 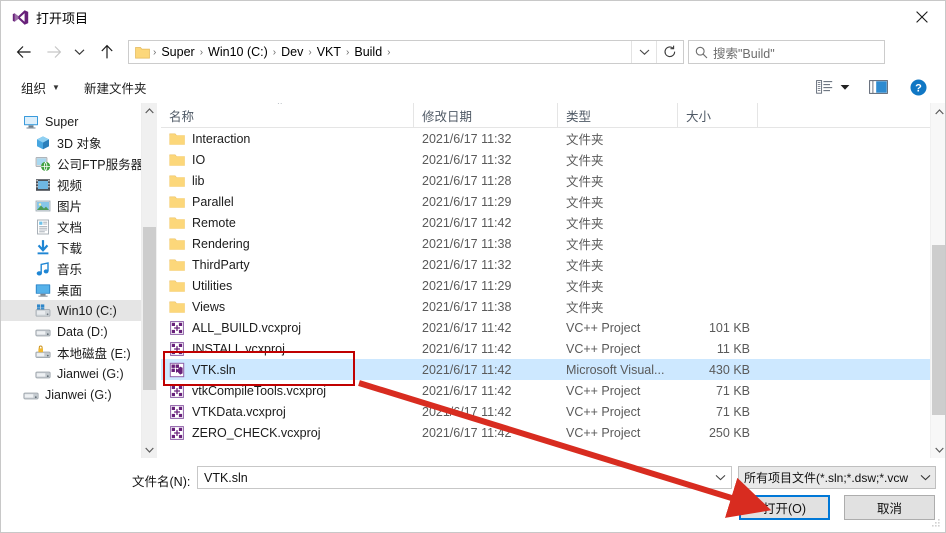 I want to click on sidebar-item-11: 本地磁盘 (E:), so click(x=79, y=352).